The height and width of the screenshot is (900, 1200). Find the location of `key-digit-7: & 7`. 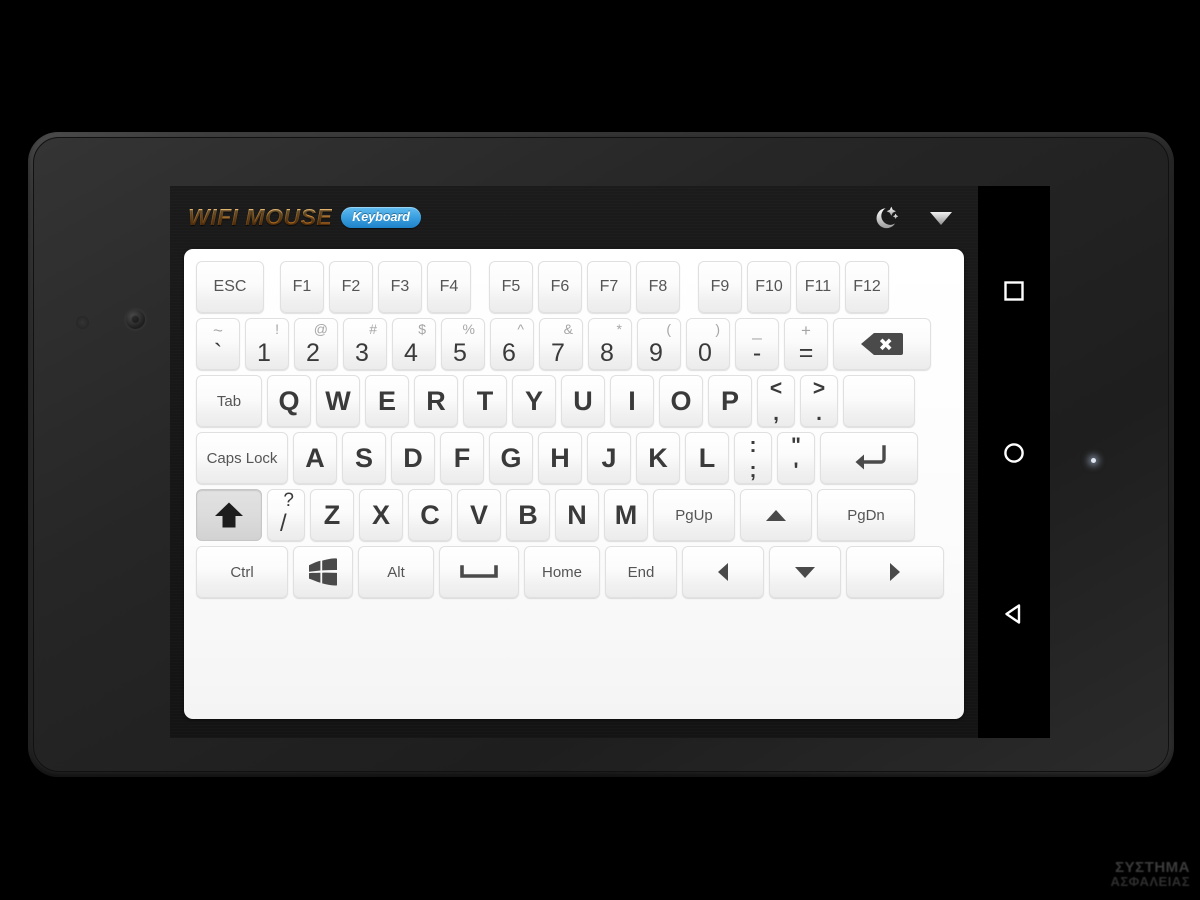

key-digit-7: & 7 is located at coordinates (561, 344).